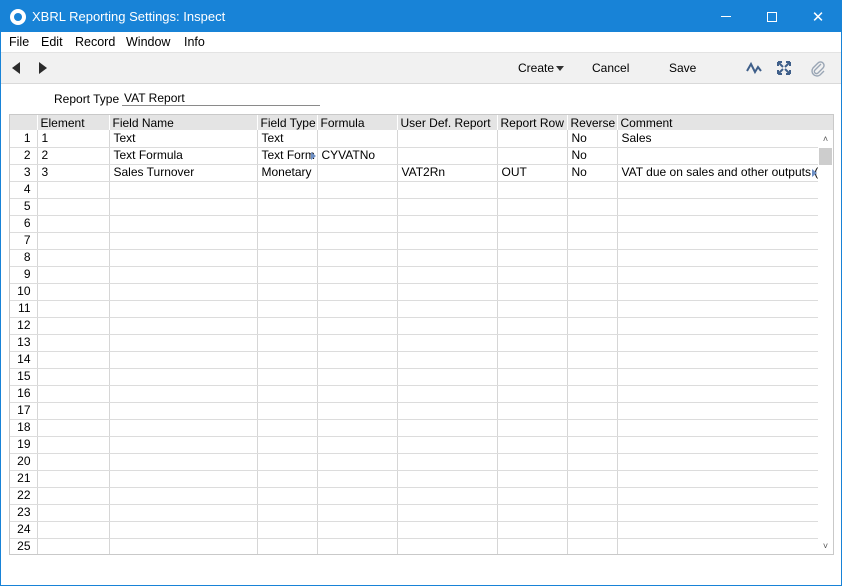  I want to click on table-row: 23, so click(414, 513).